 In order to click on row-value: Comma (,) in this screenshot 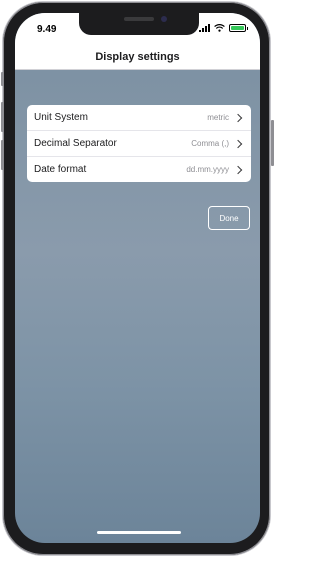, I will do `click(210, 143)`.